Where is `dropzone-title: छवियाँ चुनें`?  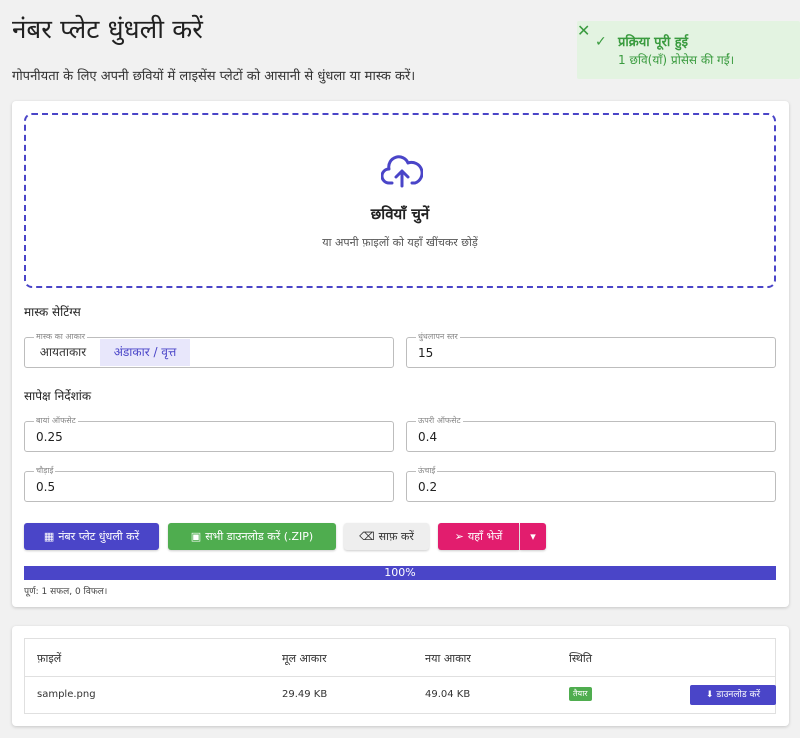
dropzone-title: छवियाँ चुनें is located at coordinates (400, 214).